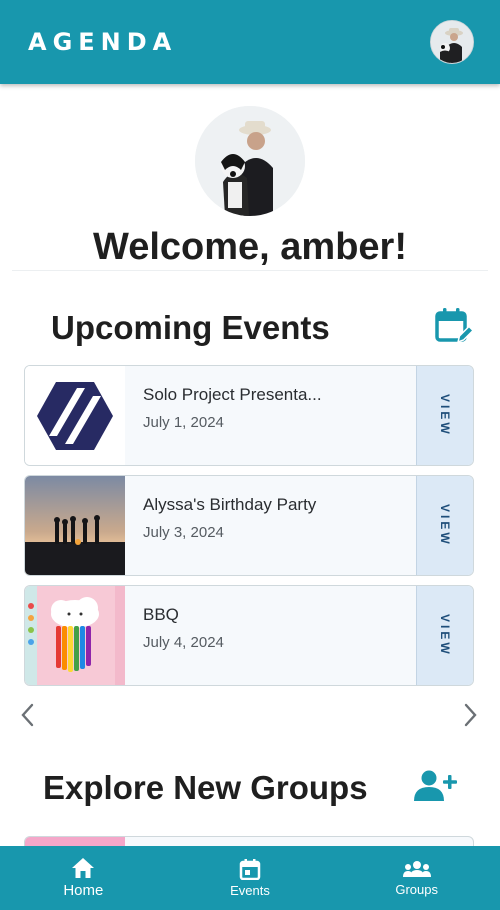 This screenshot has height=910, width=500. What do you see at coordinates (250, 869) in the screenshot?
I see `calendar-icon` at bounding box center [250, 869].